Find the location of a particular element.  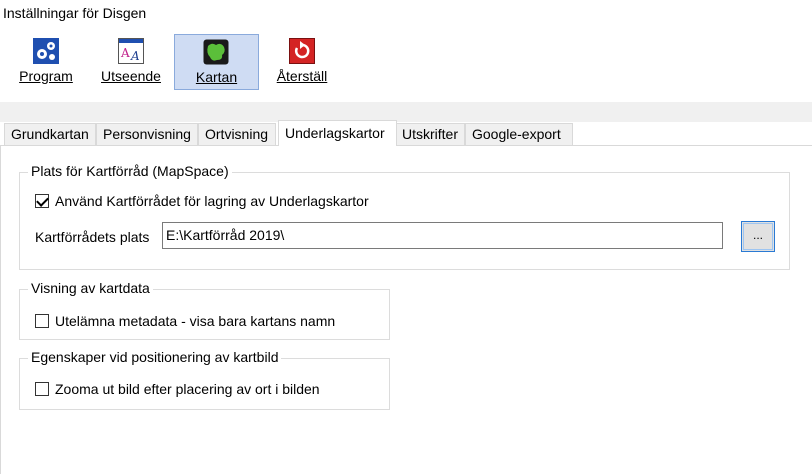

toolbar-program-label: Program is located at coordinates (46, 76).